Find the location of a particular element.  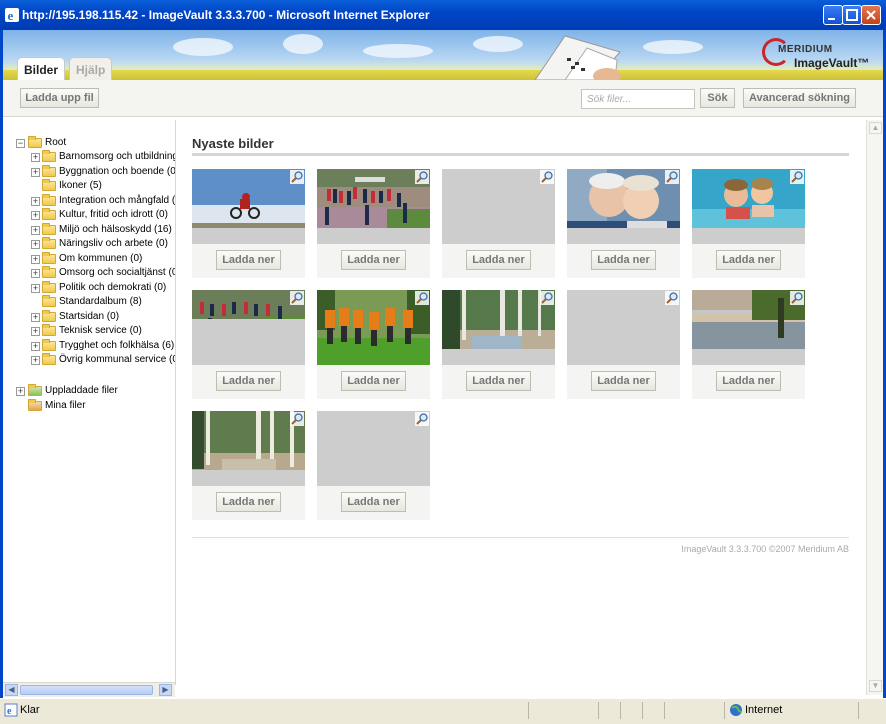

advanced-search-button: Avancerad sökning is located at coordinates (799, 98).